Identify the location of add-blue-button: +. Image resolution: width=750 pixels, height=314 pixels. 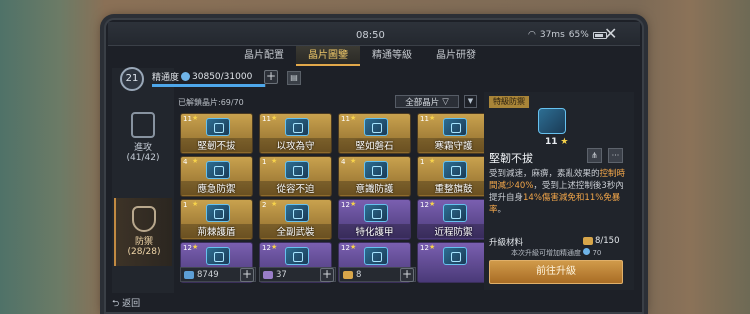
(247, 275).